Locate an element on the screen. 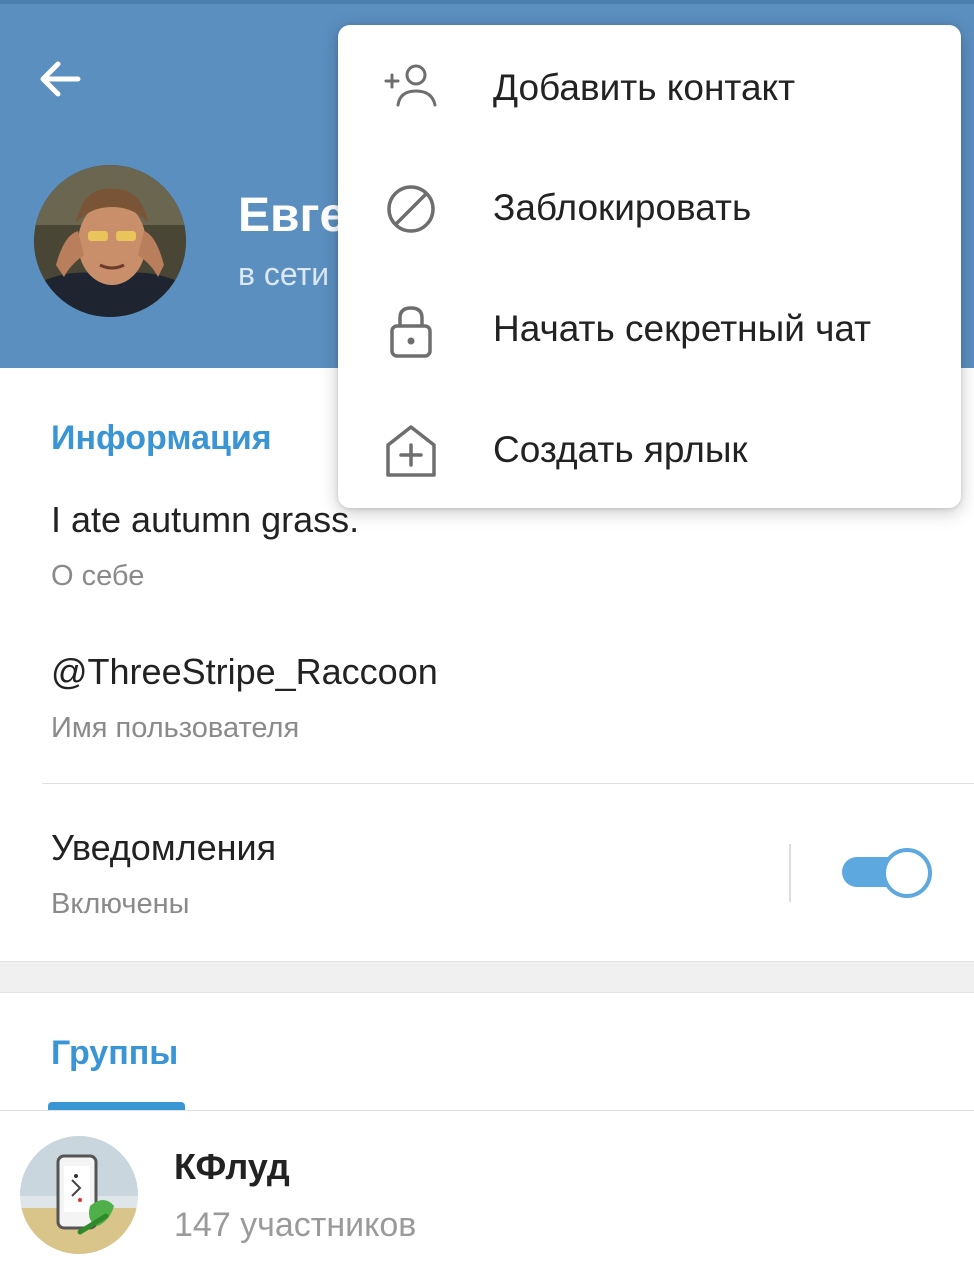  username-value: @ThreeStripe_Raccoon is located at coordinates (244, 672).